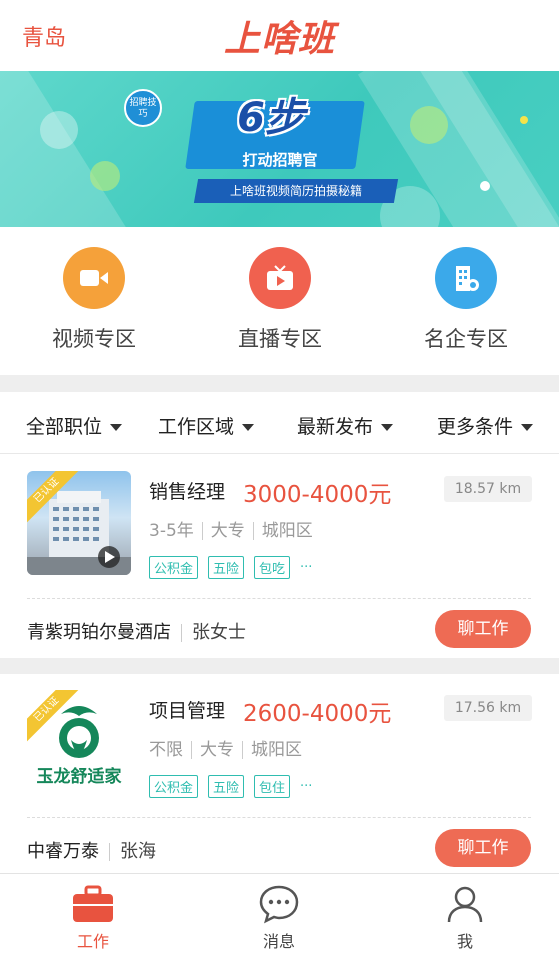 The height and width of the screenshot is (960, 559). I want to click on job-salary: 2600-4000元, so click(317, 714).